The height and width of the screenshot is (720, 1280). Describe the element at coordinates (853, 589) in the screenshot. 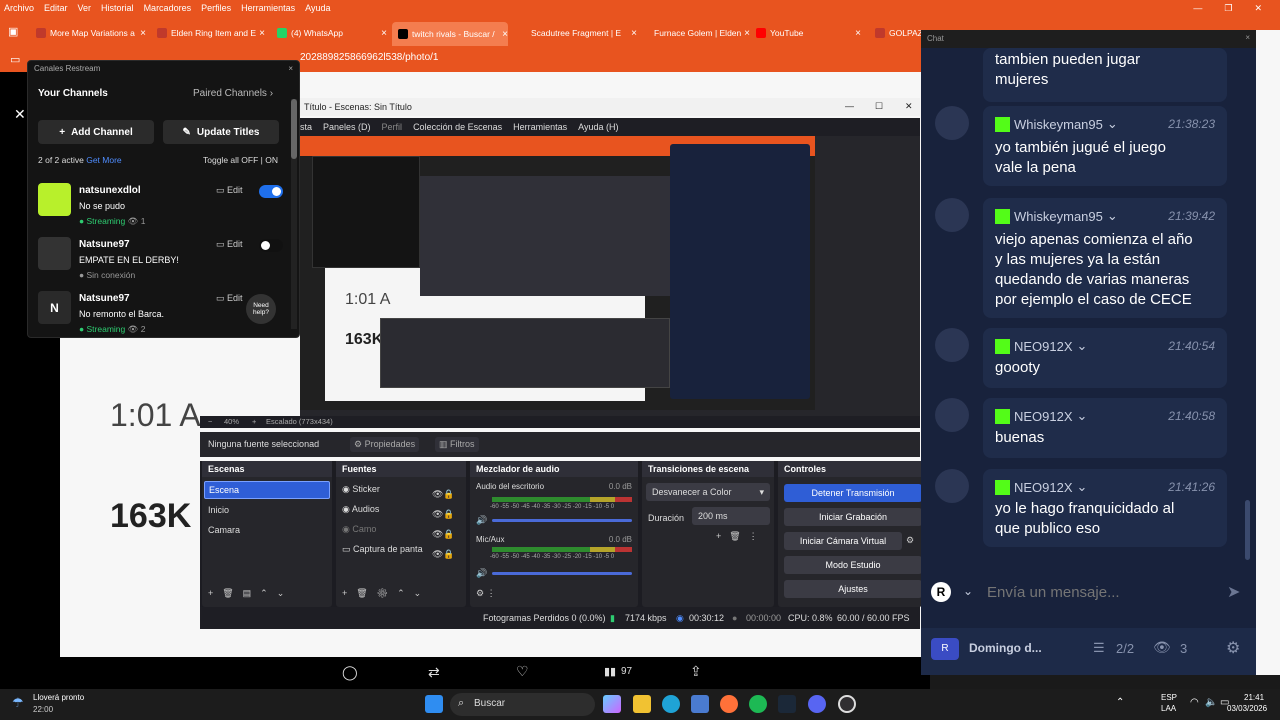

I see `settings-button: Ajustes` at that location.